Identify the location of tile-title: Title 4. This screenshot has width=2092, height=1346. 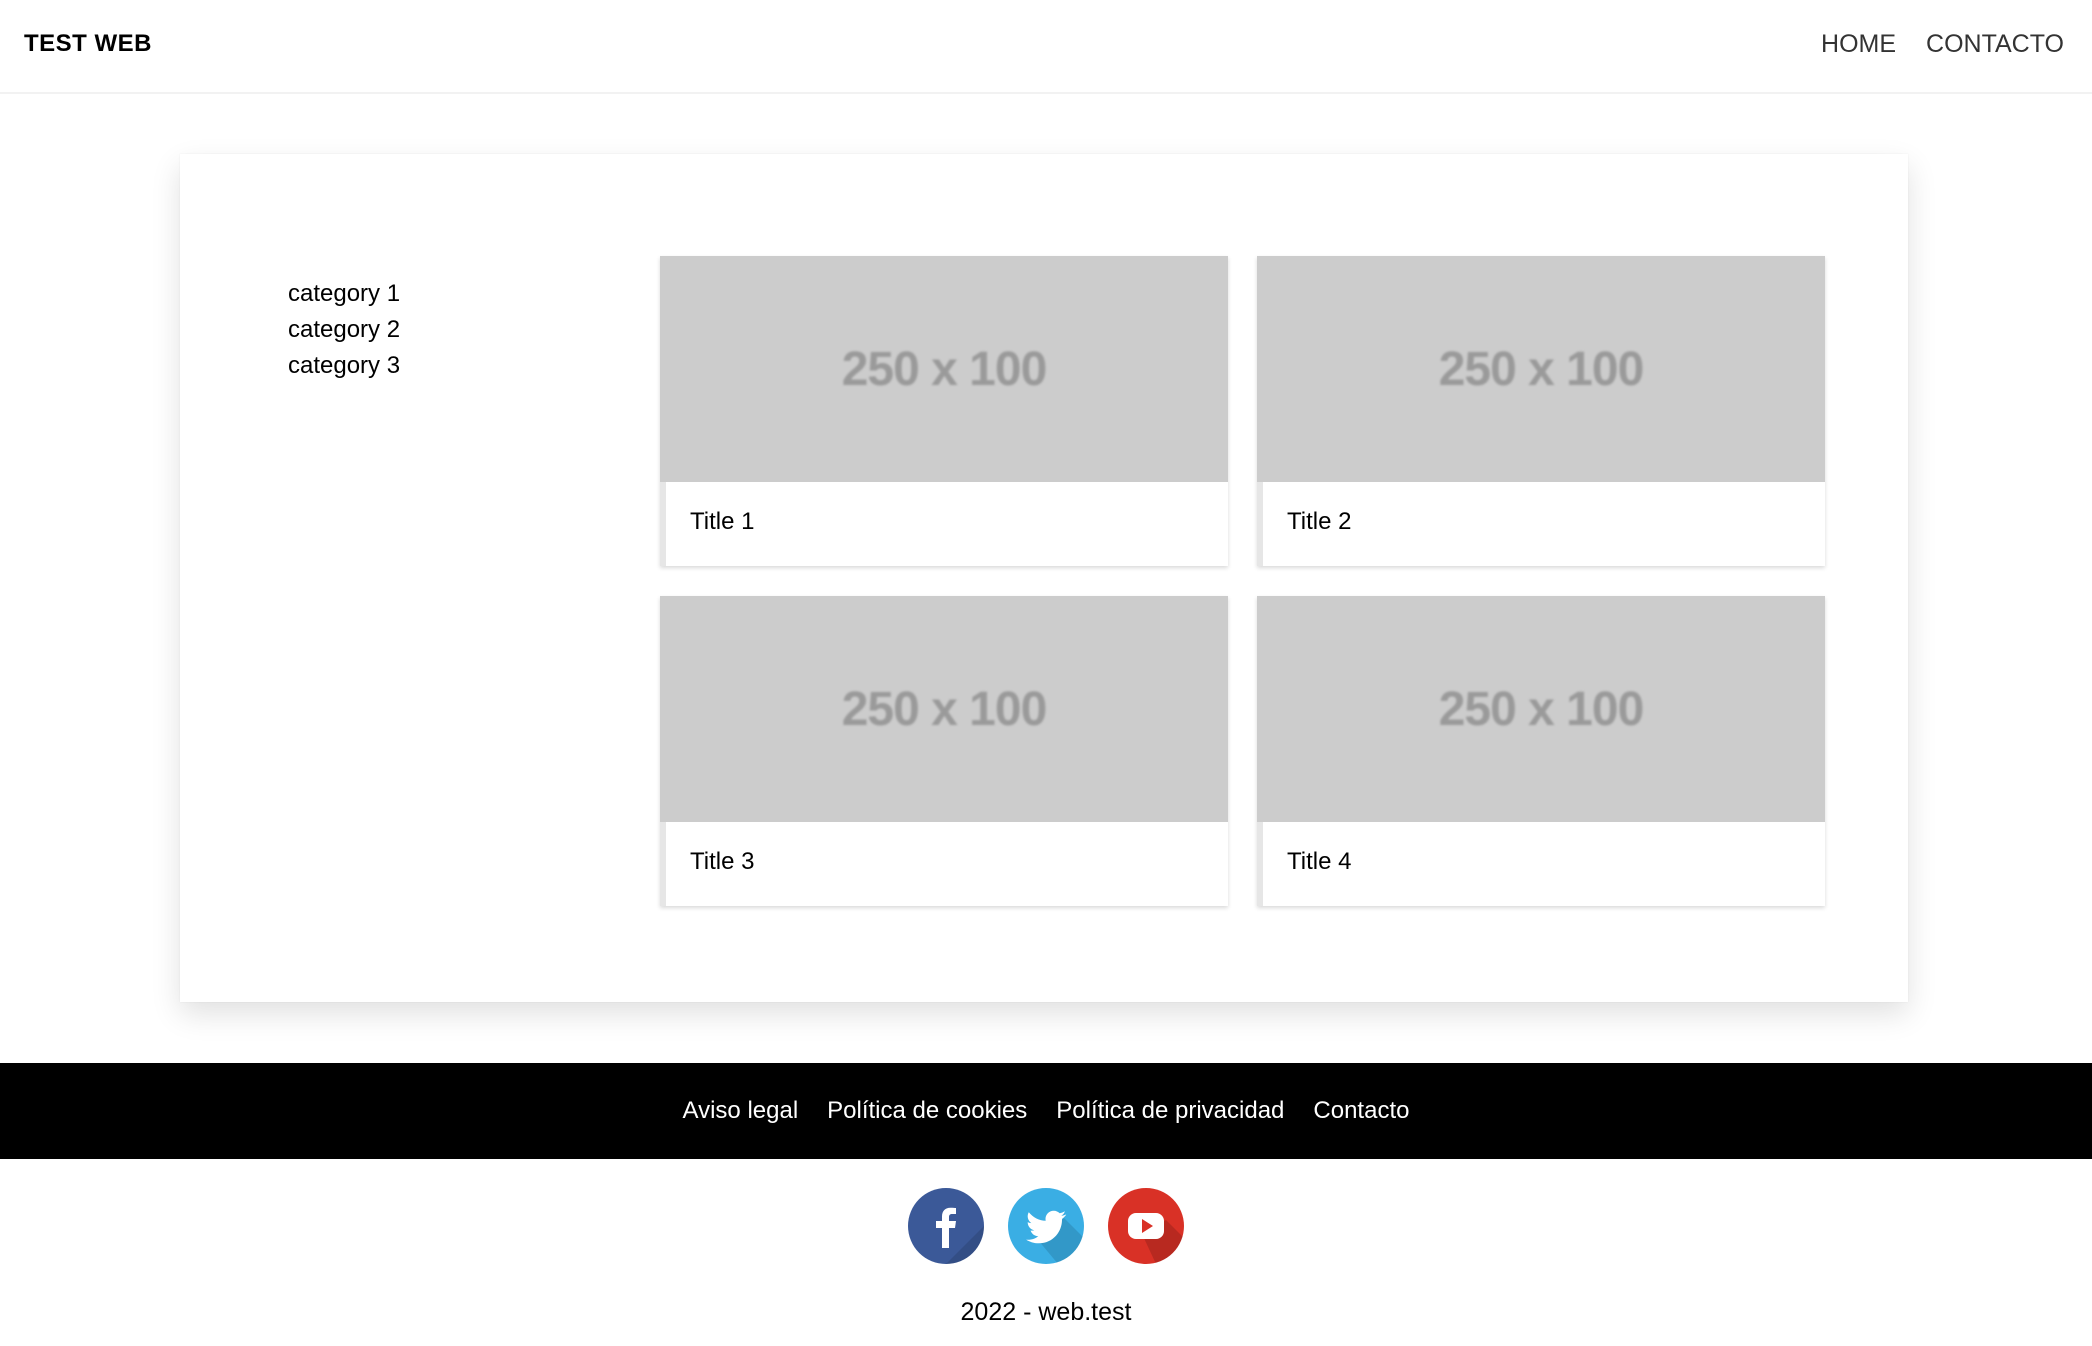
(1319, 861).